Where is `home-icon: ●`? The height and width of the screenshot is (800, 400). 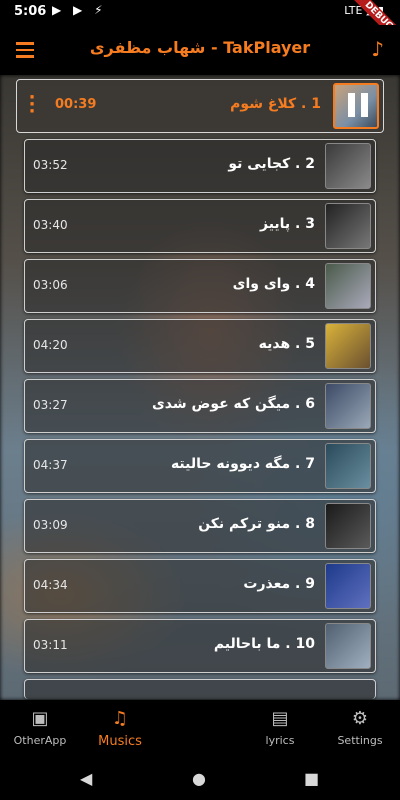 home-icon: ● is located at coordinates (199, 778).